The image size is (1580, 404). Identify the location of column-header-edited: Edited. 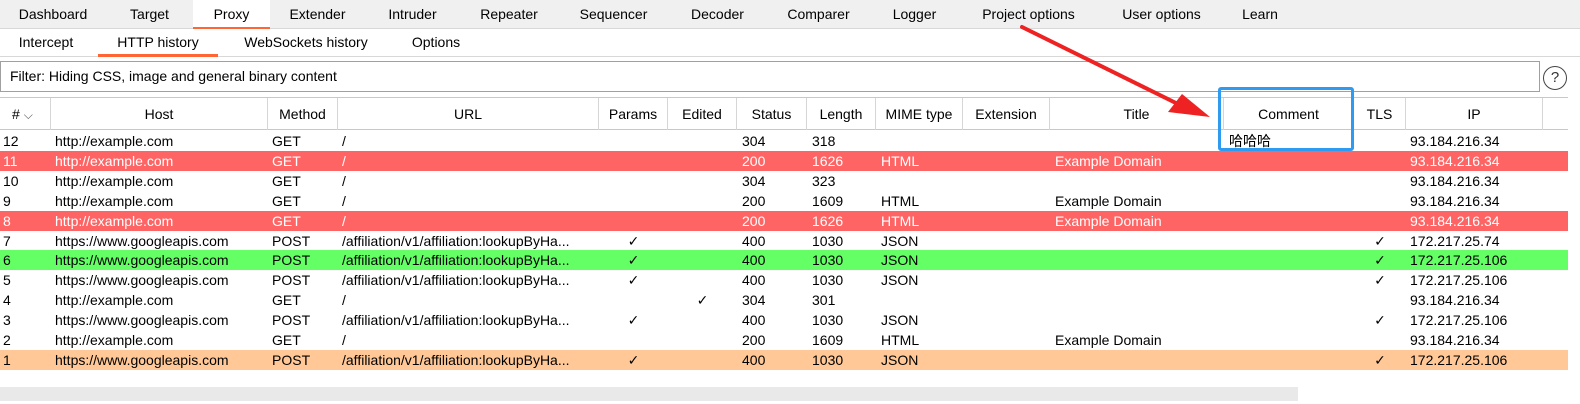
(702, 114).